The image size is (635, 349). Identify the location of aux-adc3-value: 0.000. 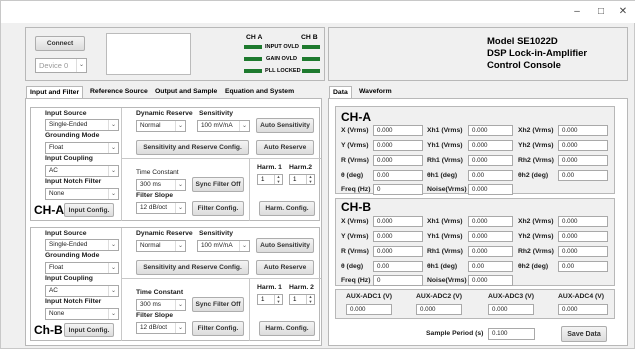
(511, 309).